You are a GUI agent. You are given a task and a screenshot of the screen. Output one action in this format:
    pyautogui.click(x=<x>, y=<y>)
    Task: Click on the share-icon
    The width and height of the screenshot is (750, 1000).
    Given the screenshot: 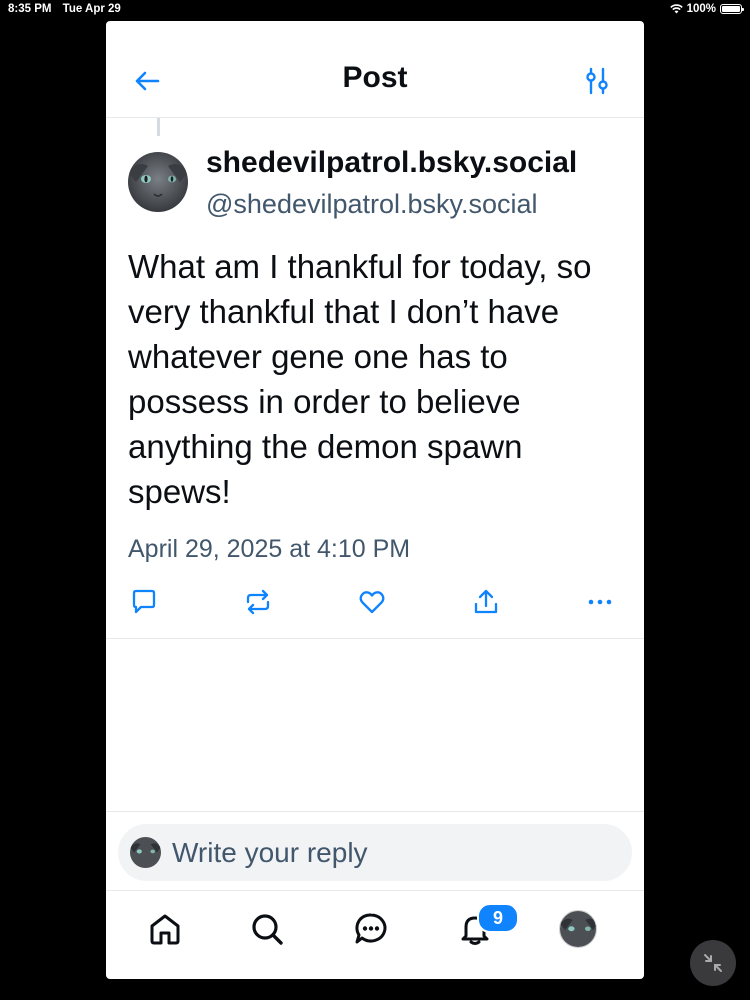 What is the action you would take?
    pyautogui.click(x=486, y=601)
    